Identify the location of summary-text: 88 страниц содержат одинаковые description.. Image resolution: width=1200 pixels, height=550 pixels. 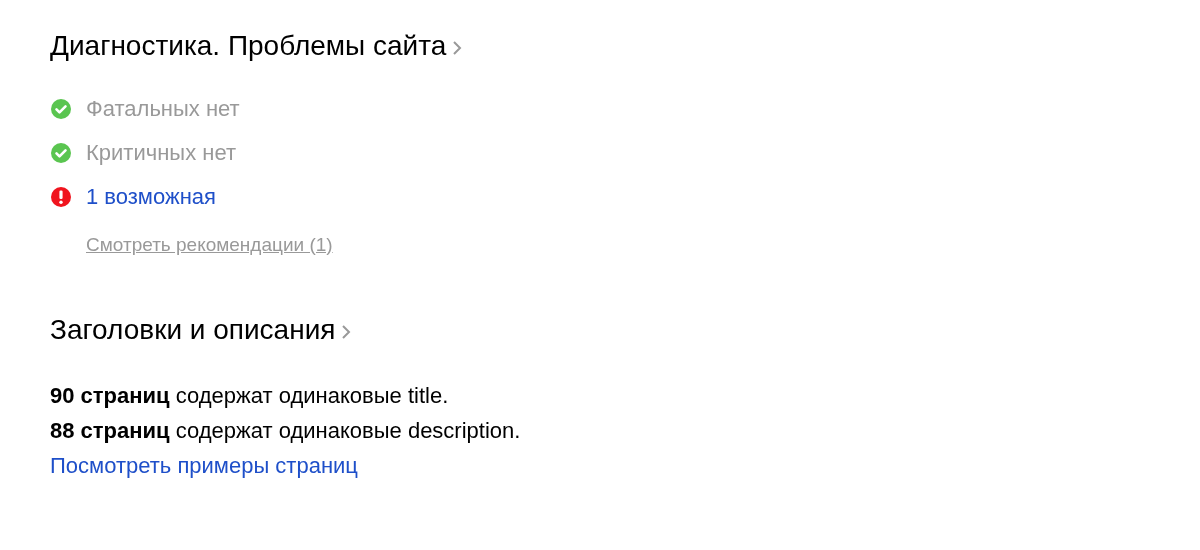
(286, 431).